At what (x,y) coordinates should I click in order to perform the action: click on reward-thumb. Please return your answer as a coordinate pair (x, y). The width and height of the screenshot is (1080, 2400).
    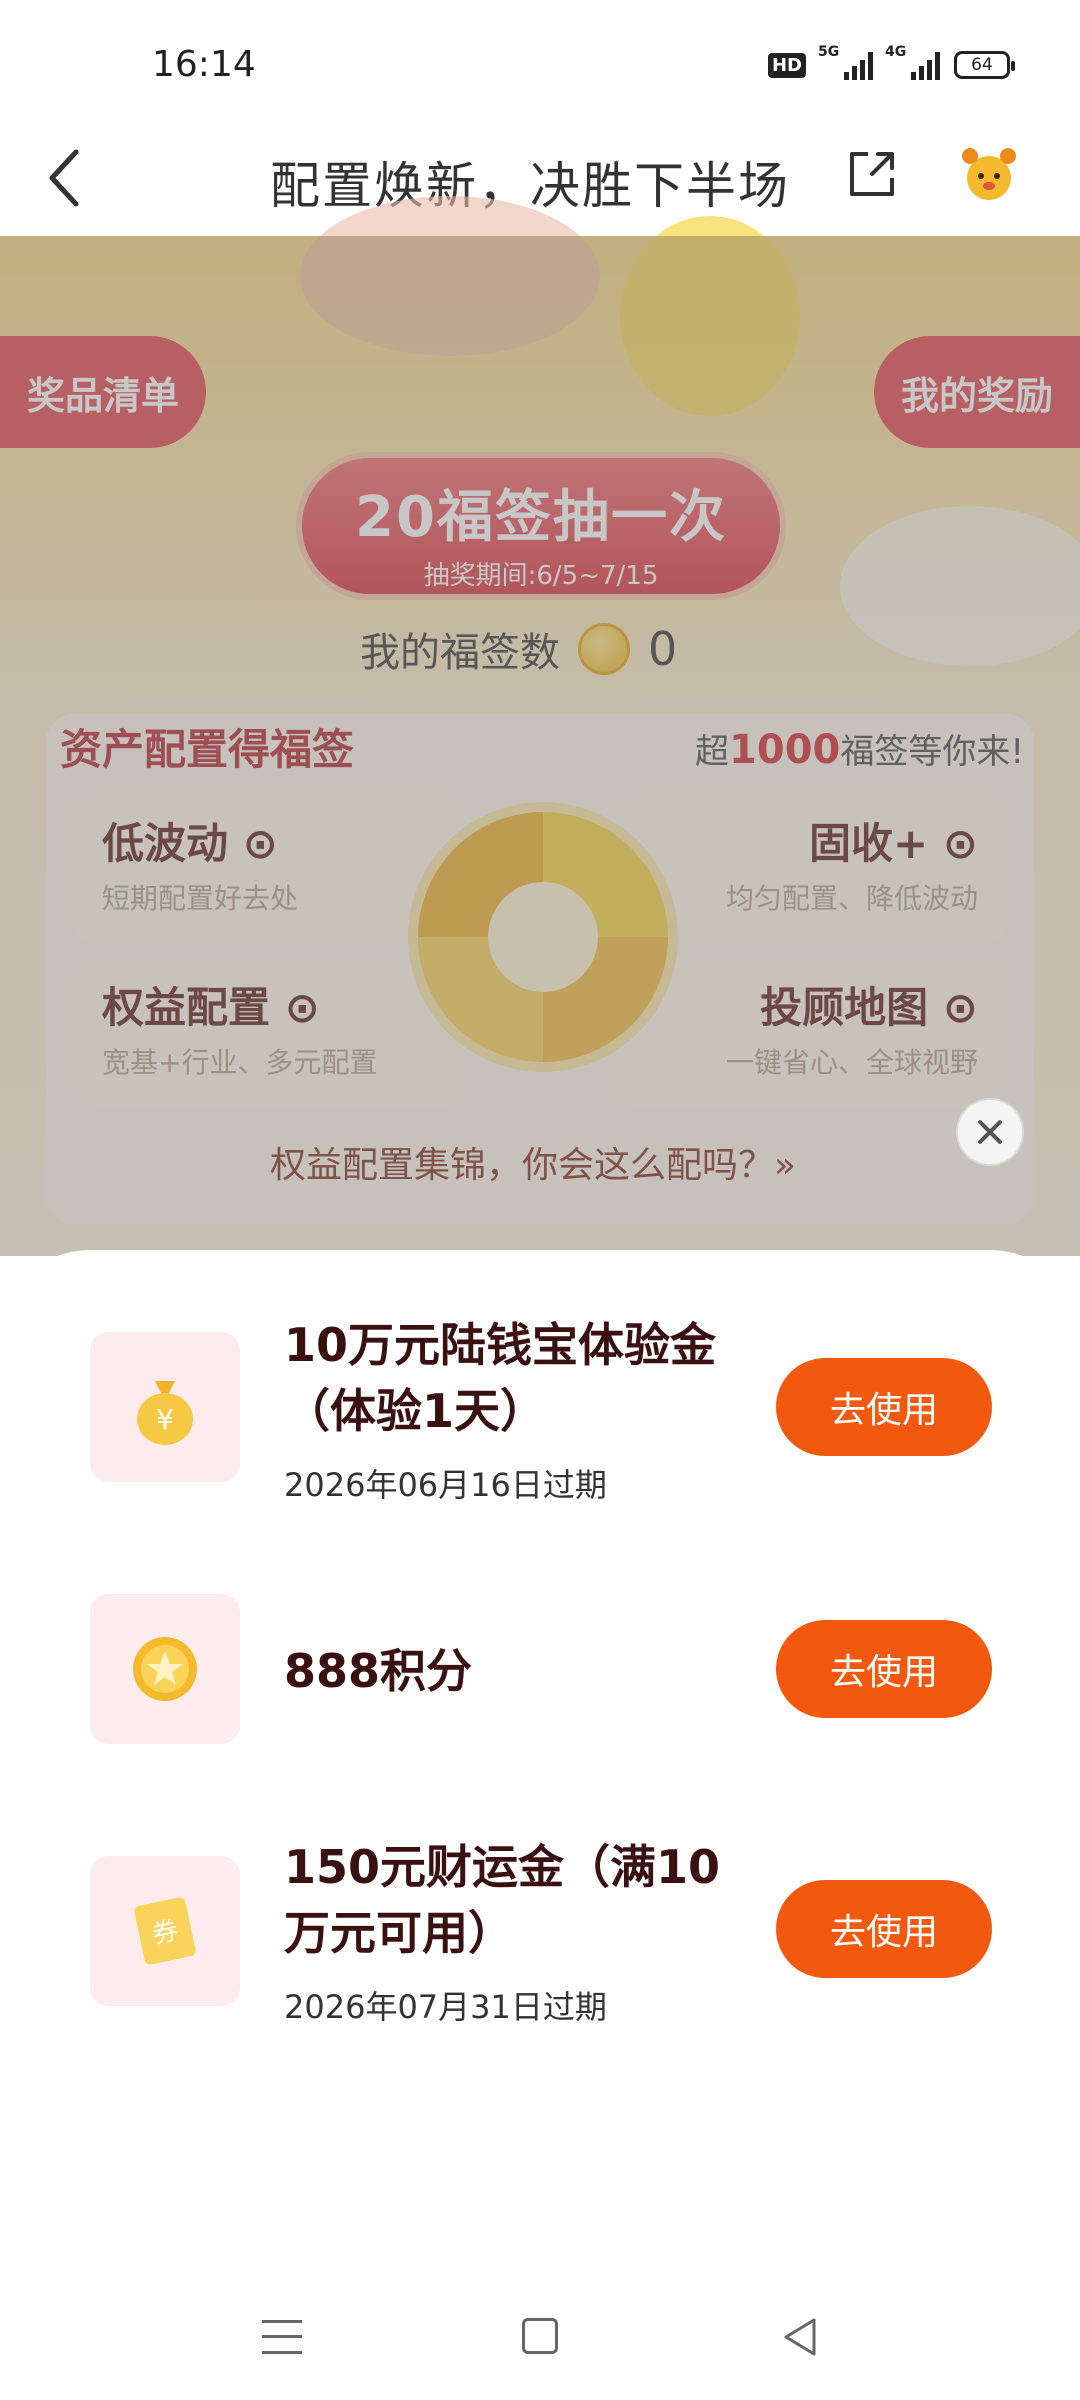
    Looking at the image, I should click on (165, 1669).